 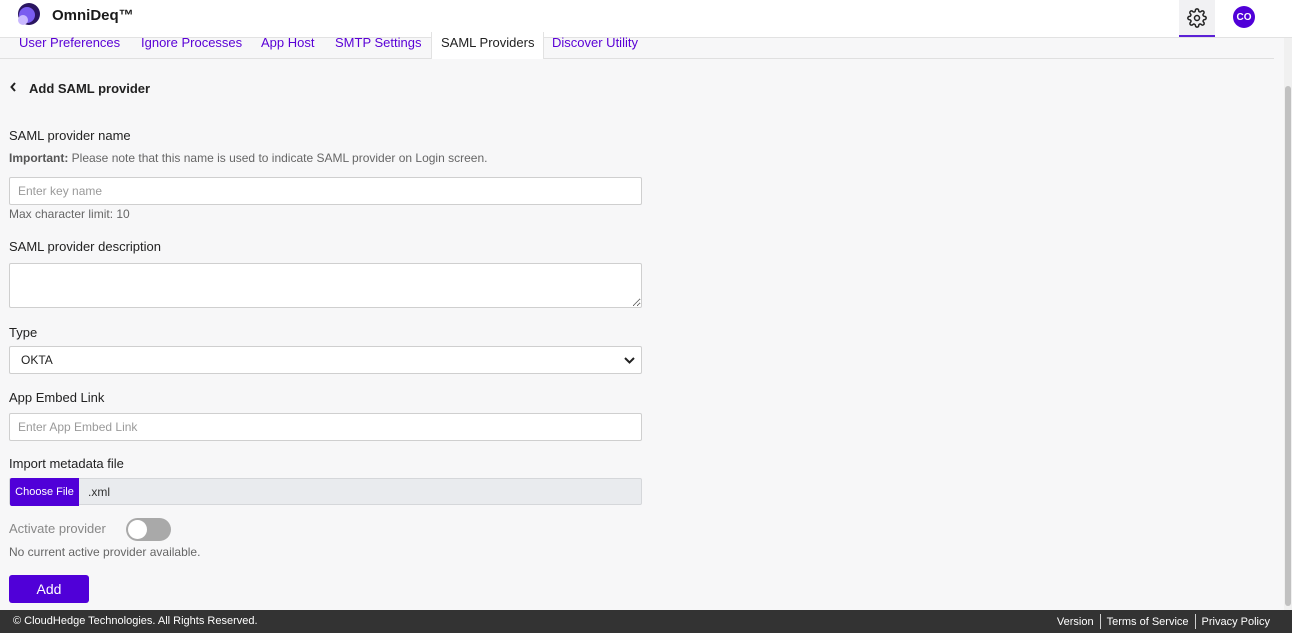 What do you see at coordinates (69, 42) in the screenshot?
I see `tab-user-preferences: User Preferences` at bounding box center [69, 42].